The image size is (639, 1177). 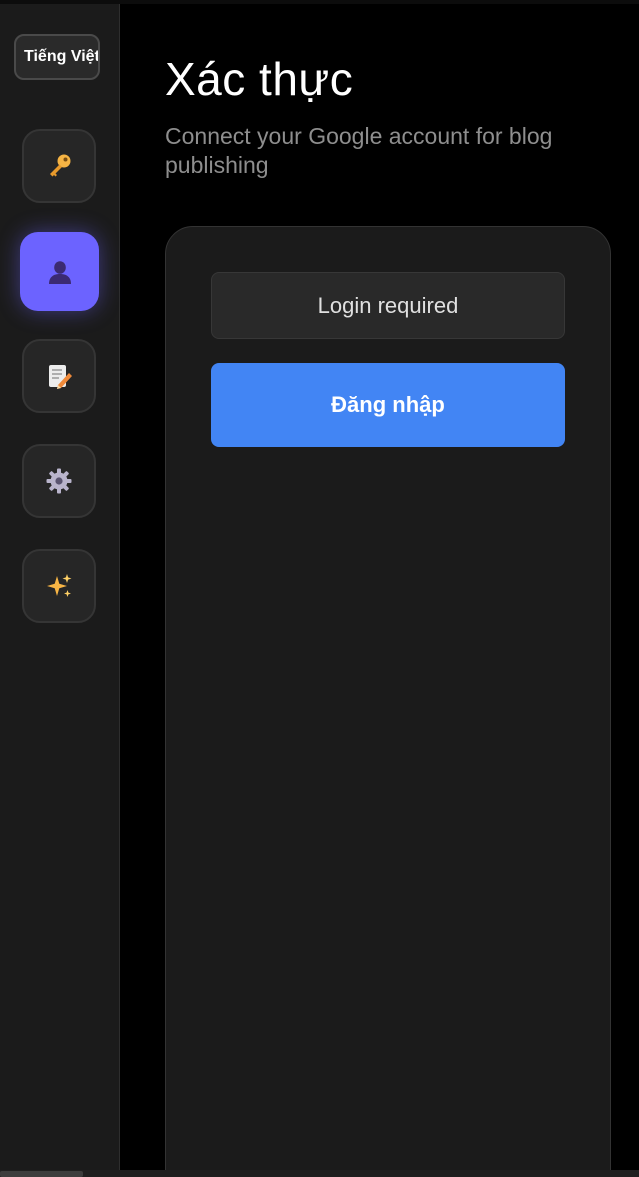 I want to click on page-title: Xác thực, so click(x=259, y=79).